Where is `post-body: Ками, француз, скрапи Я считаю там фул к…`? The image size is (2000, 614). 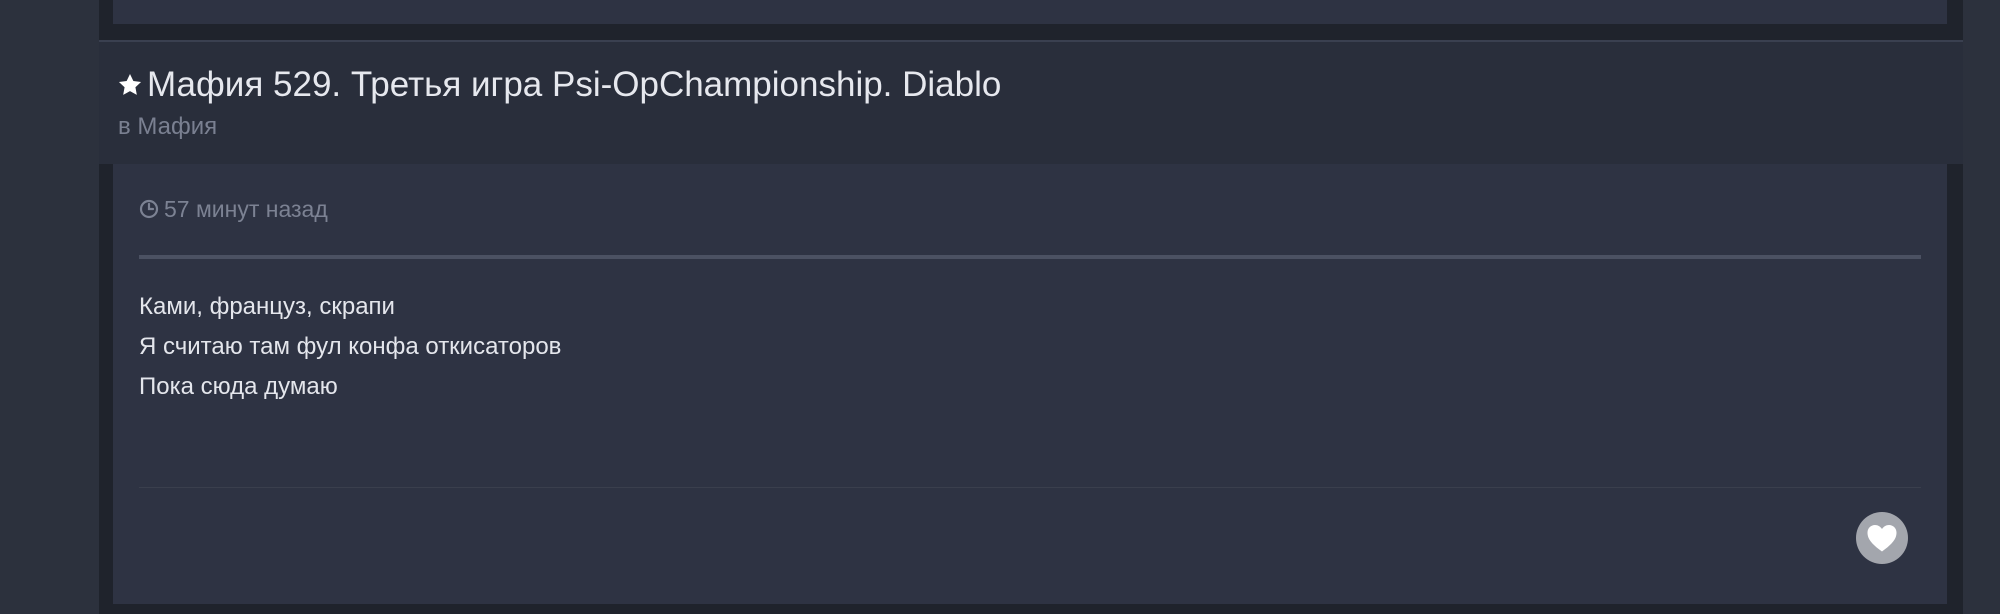
post-body: Ками, француз, скрапи Я считаю там фул к… is located at coordinates (350, 347).